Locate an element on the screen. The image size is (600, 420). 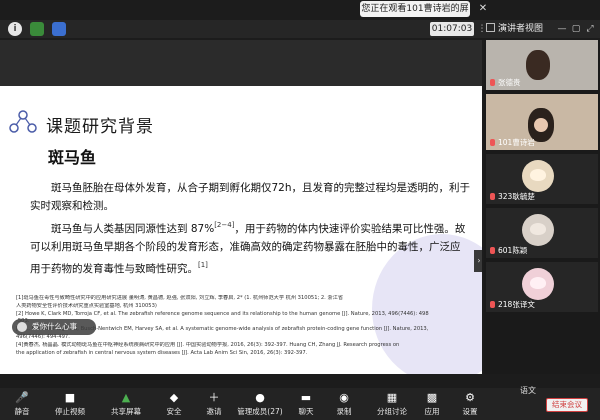
breakout-rooms-button: ▦ 分组讨论 is located at coordinates (392, 404).